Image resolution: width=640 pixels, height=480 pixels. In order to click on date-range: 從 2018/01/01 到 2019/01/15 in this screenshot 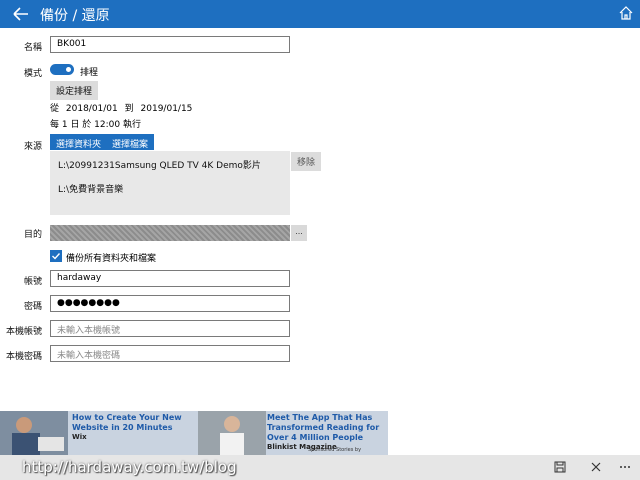, I will do `click(121, 107)`.